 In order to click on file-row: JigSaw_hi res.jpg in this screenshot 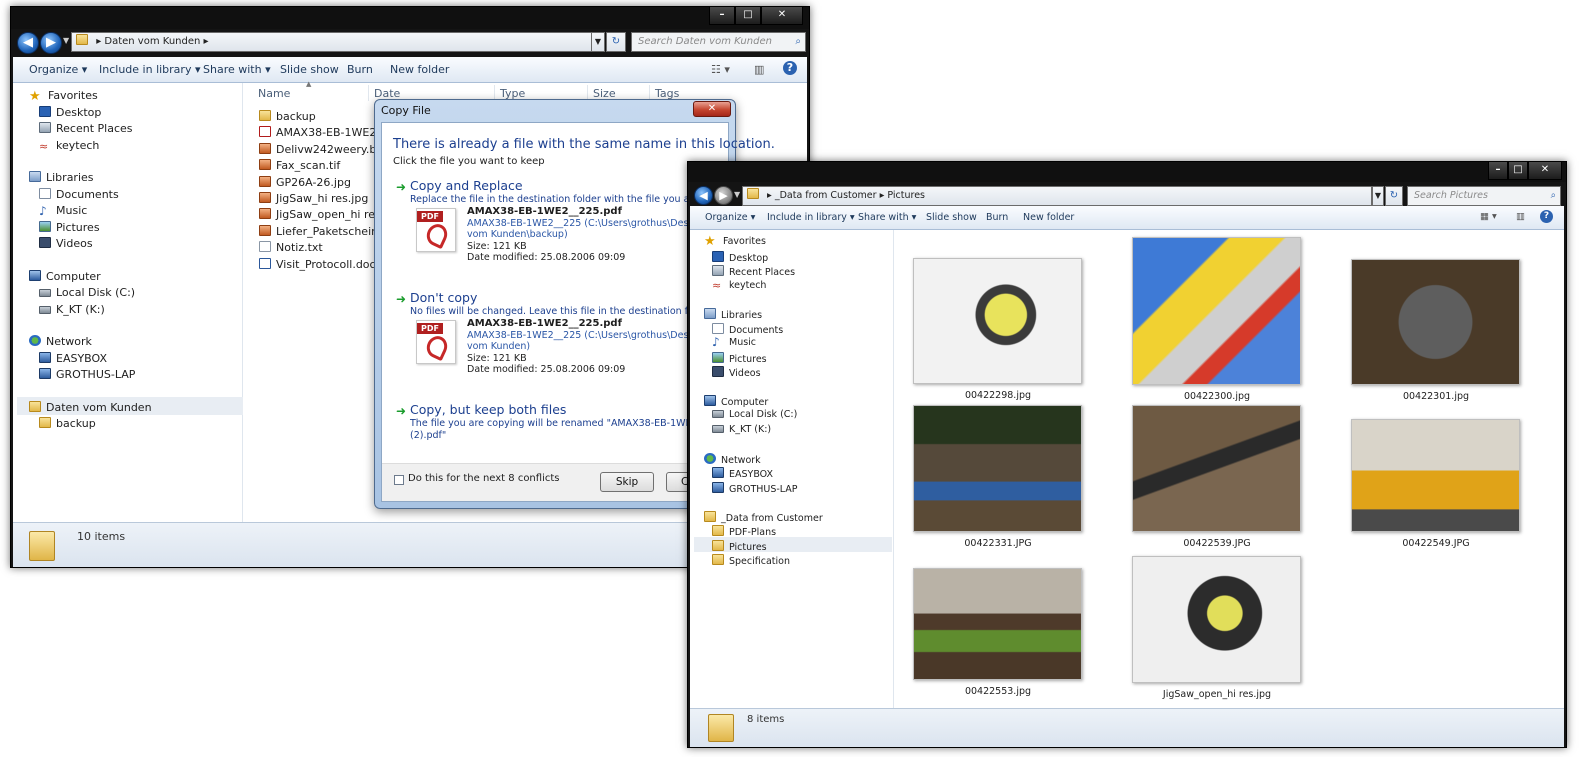, I will do `click(313, 198)`.